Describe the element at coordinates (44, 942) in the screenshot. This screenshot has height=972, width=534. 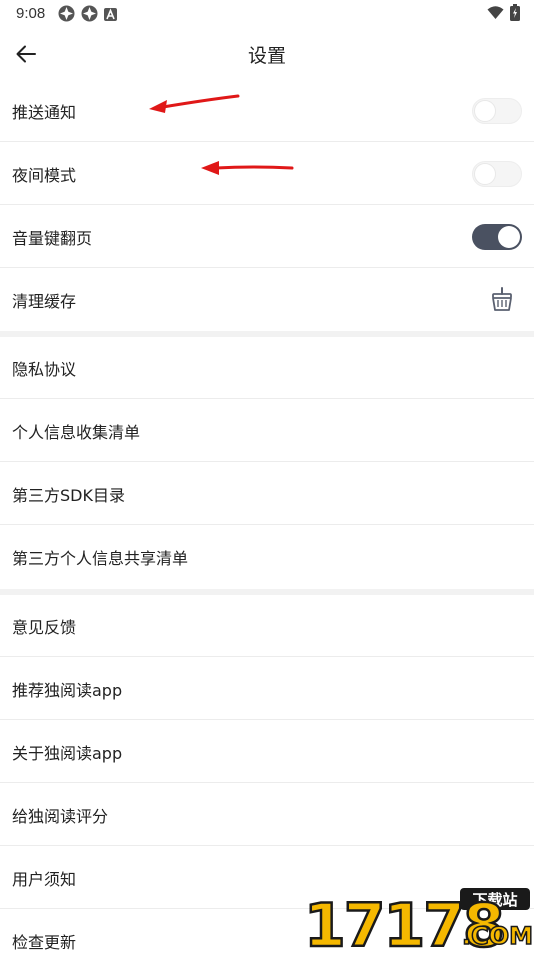
I see `other-link-label: 检查更新` at that location.